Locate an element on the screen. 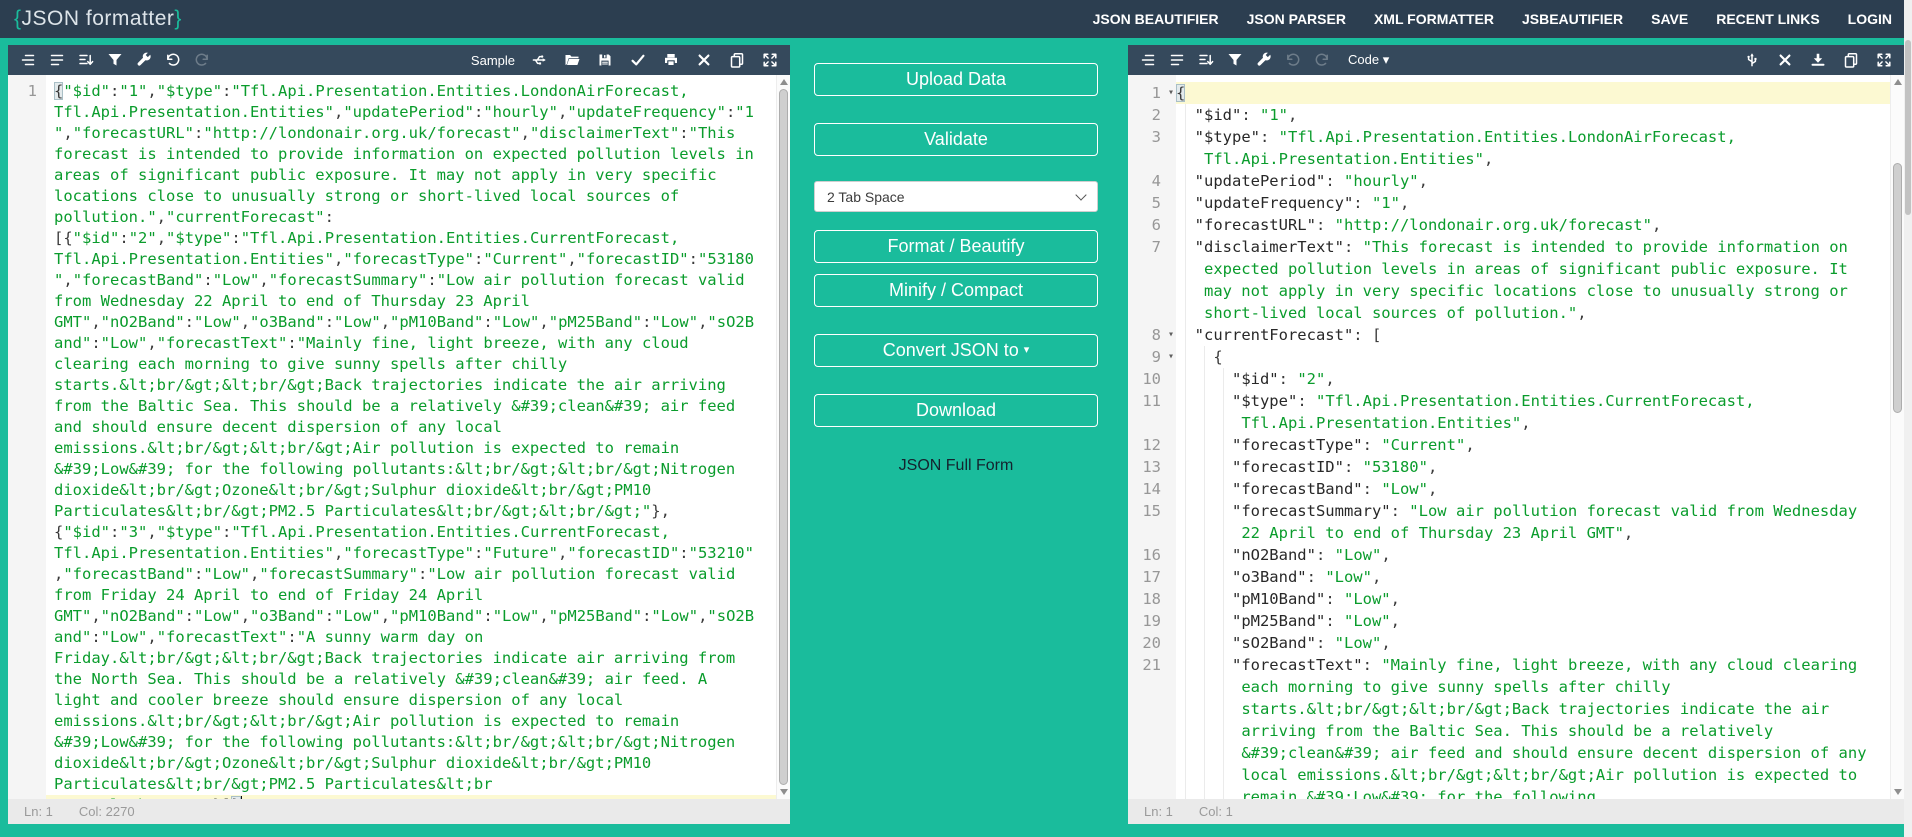  site-logo: {JSON formatter} is located at coordinates (98, 19).